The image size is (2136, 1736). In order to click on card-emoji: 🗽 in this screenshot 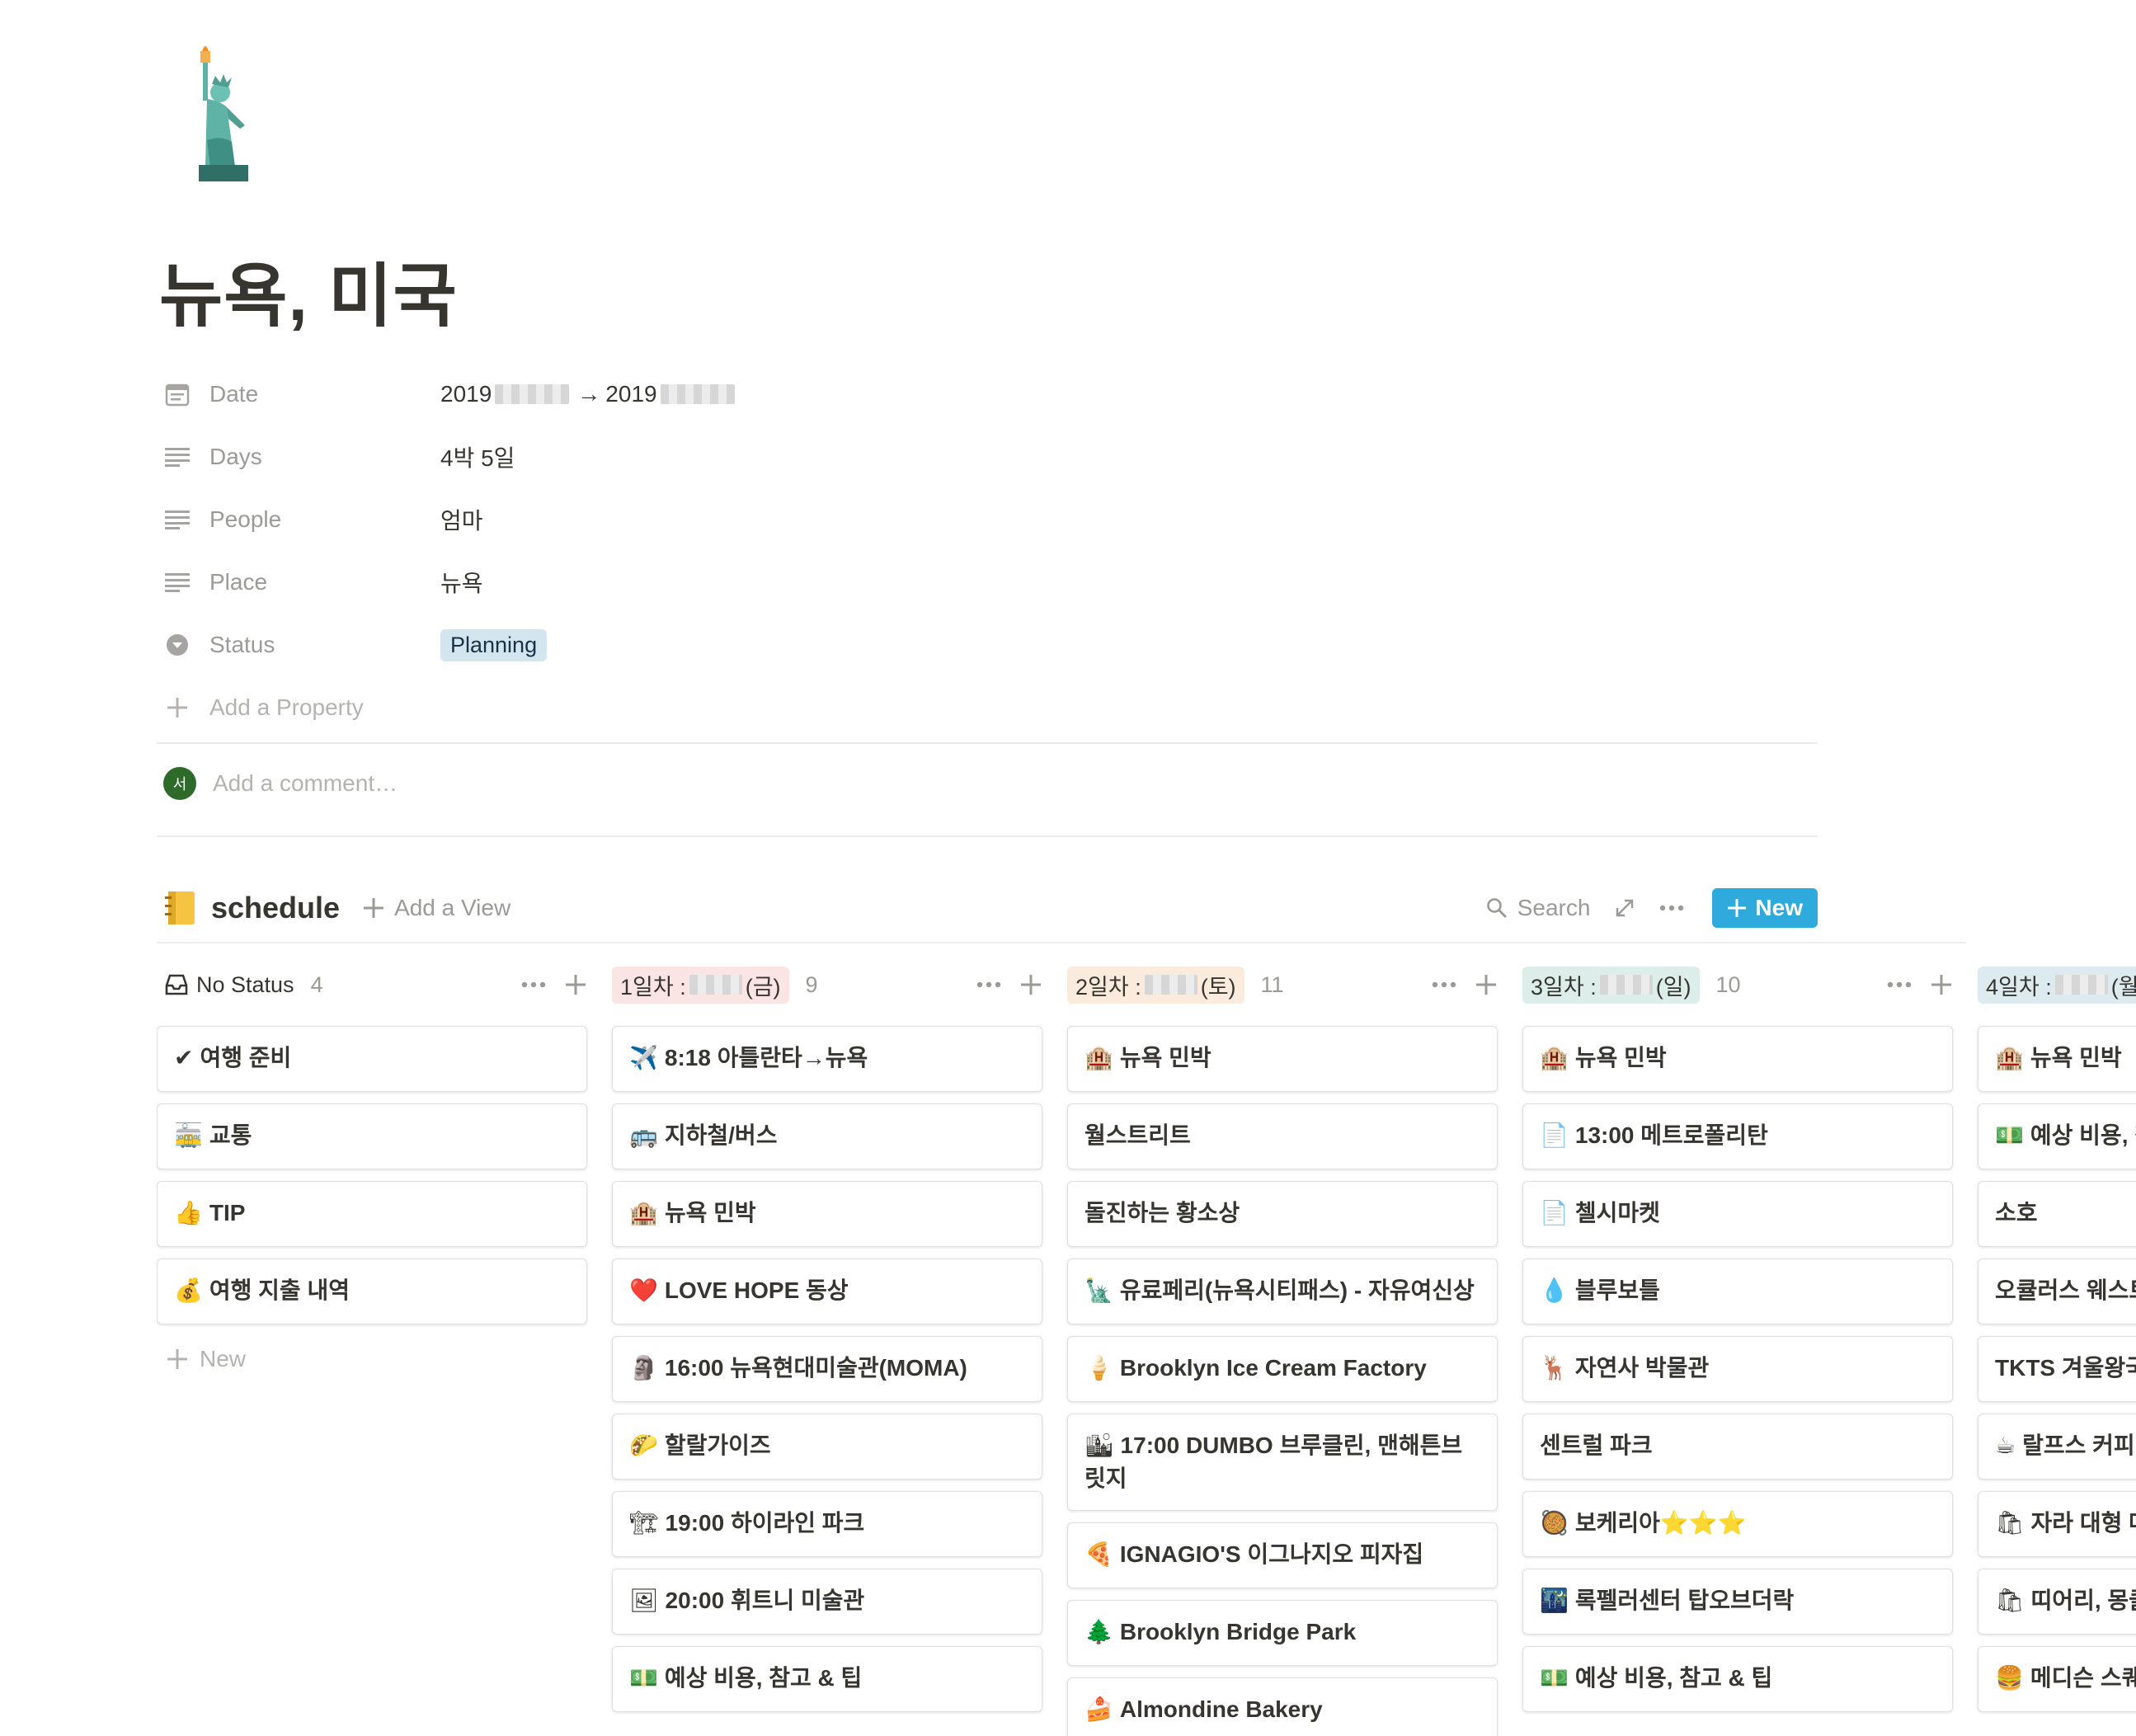, I will do `click(1098, 1290)`.